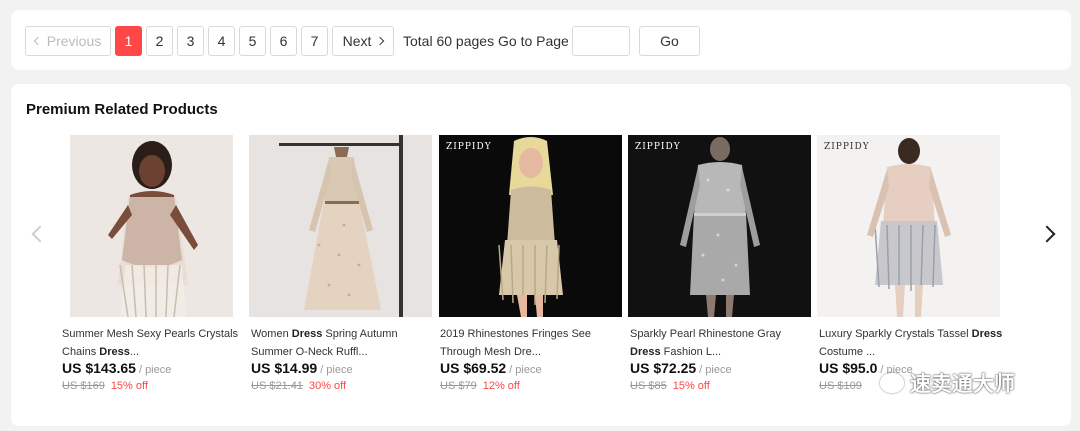 This screenshot has height=431, width=1080. What do you see at coordinates (221, 41) in the screenshot?
I see `page-4-button: 4` at bounding box center [221, 41].